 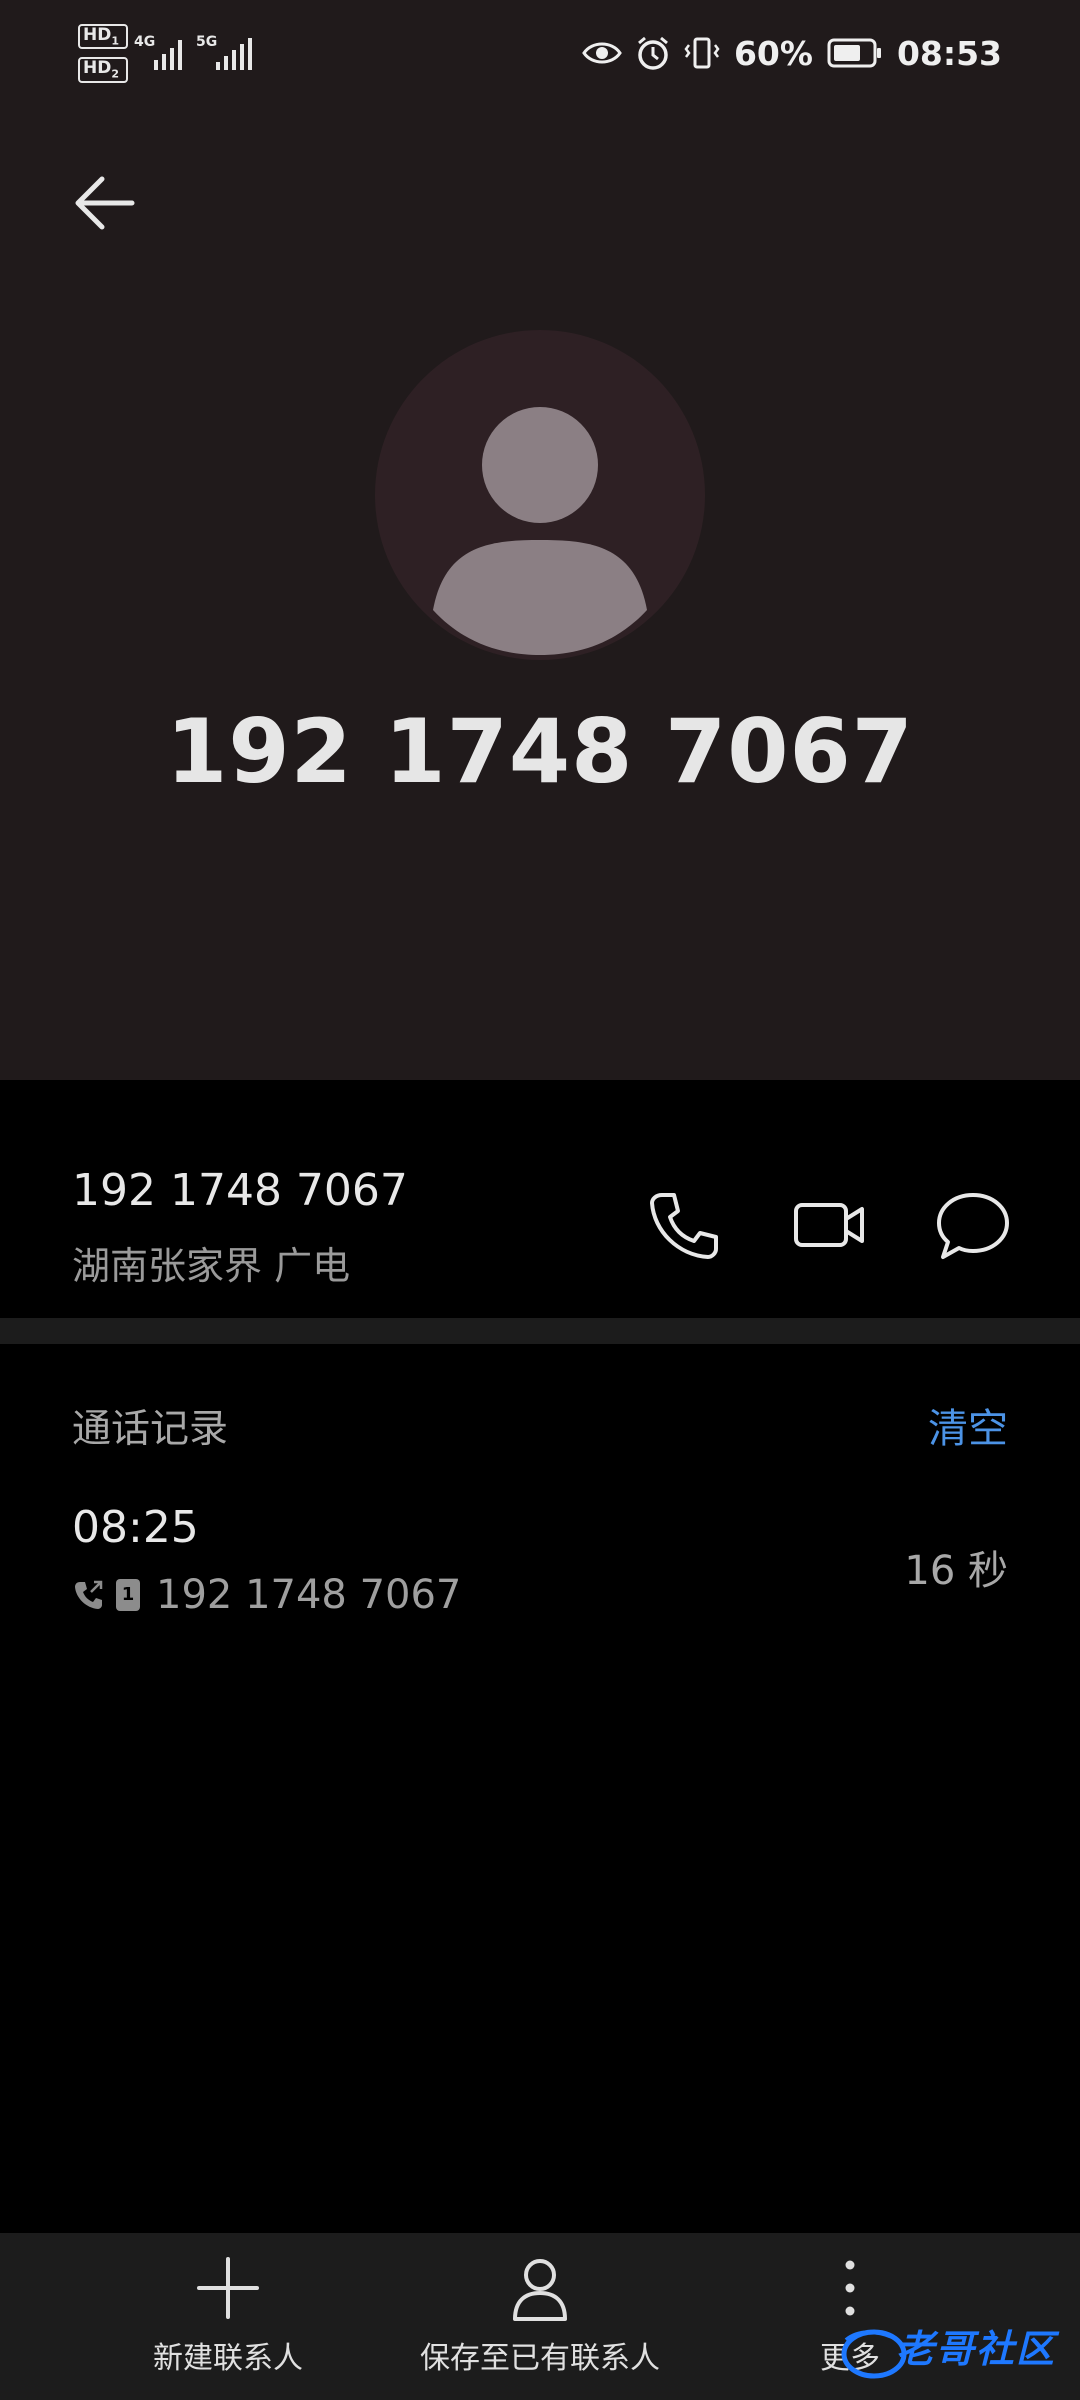 What do you see at coordinates (540, 2358) in the screenshot?
I see `save-to-existing-label: 保存至已有联系人` at bounding box center [540, 2358].